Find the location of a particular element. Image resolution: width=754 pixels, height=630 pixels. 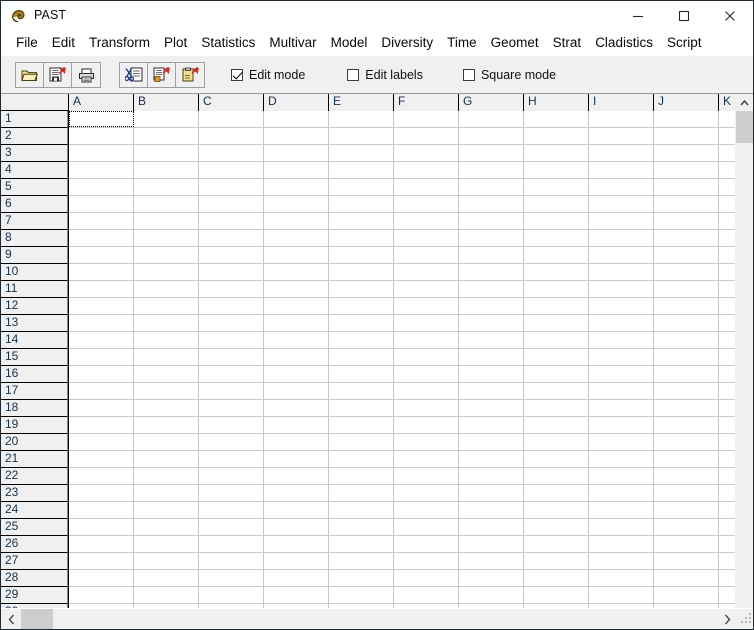

cell-j17 is located at coordinates (686, 391).